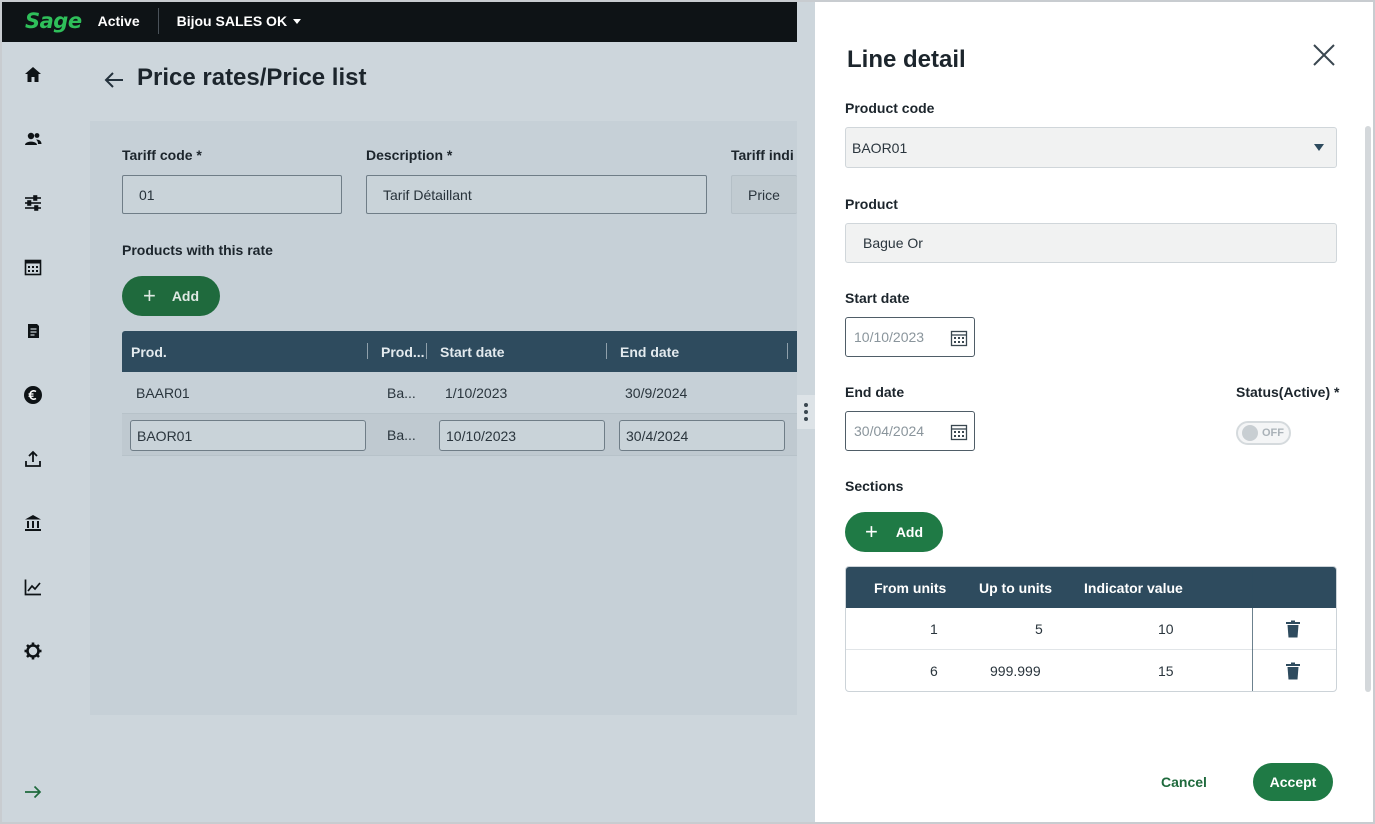  I want to click on end-date-input: 30/04/2024, so click(910, 431).